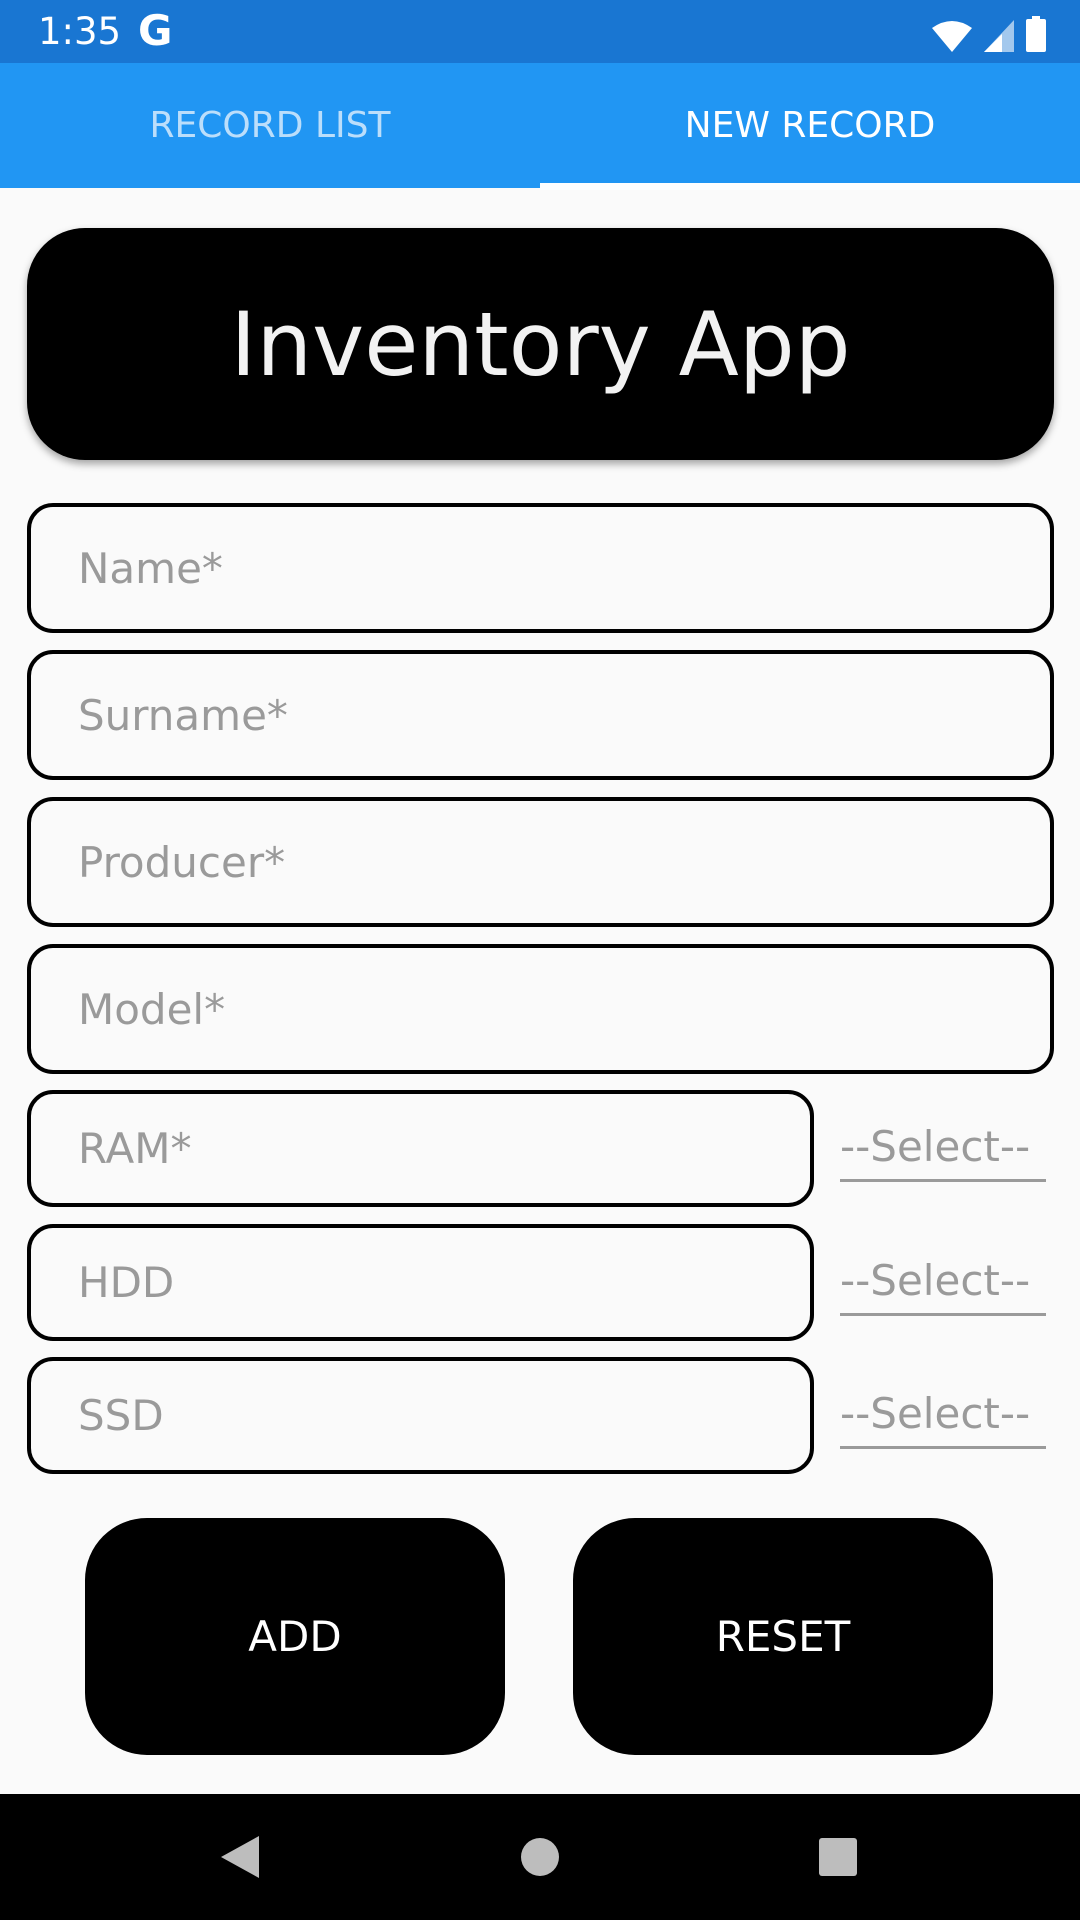 This screenshot has width=1080, height=1920. Describe the element at coordinates (155, 30) in the screenshot. I see `google-icon: G` at that location.